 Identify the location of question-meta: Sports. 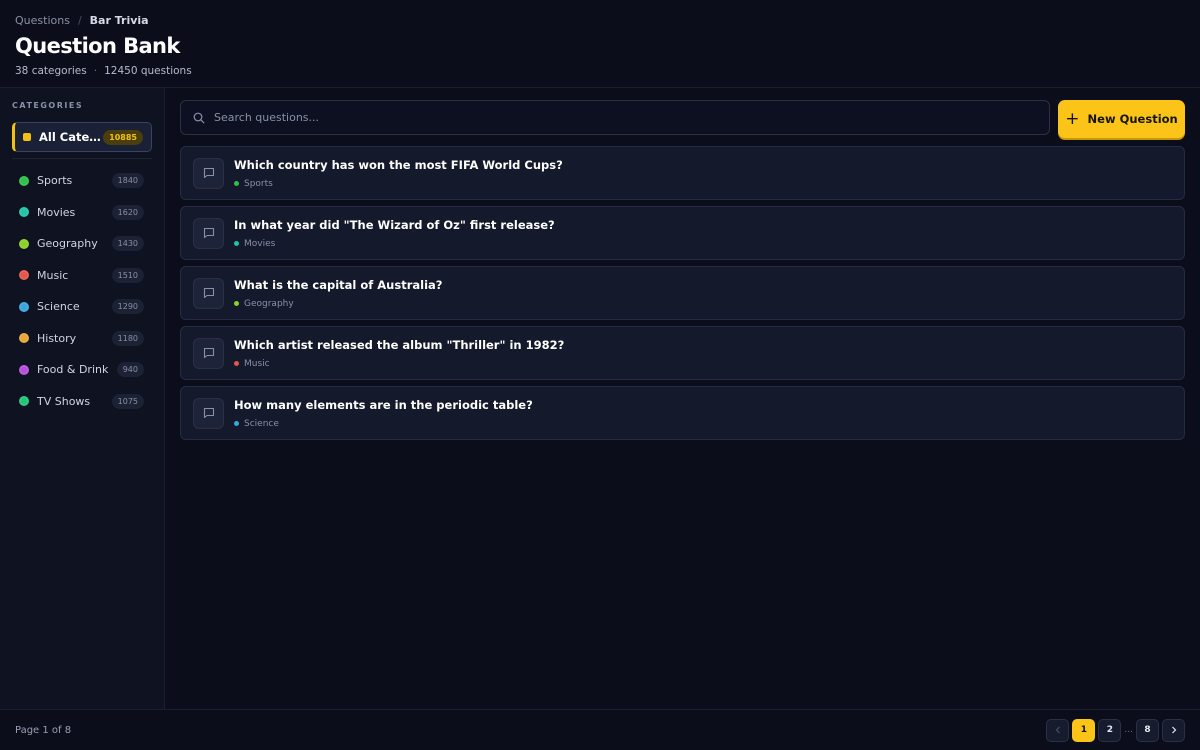
(398, 184).